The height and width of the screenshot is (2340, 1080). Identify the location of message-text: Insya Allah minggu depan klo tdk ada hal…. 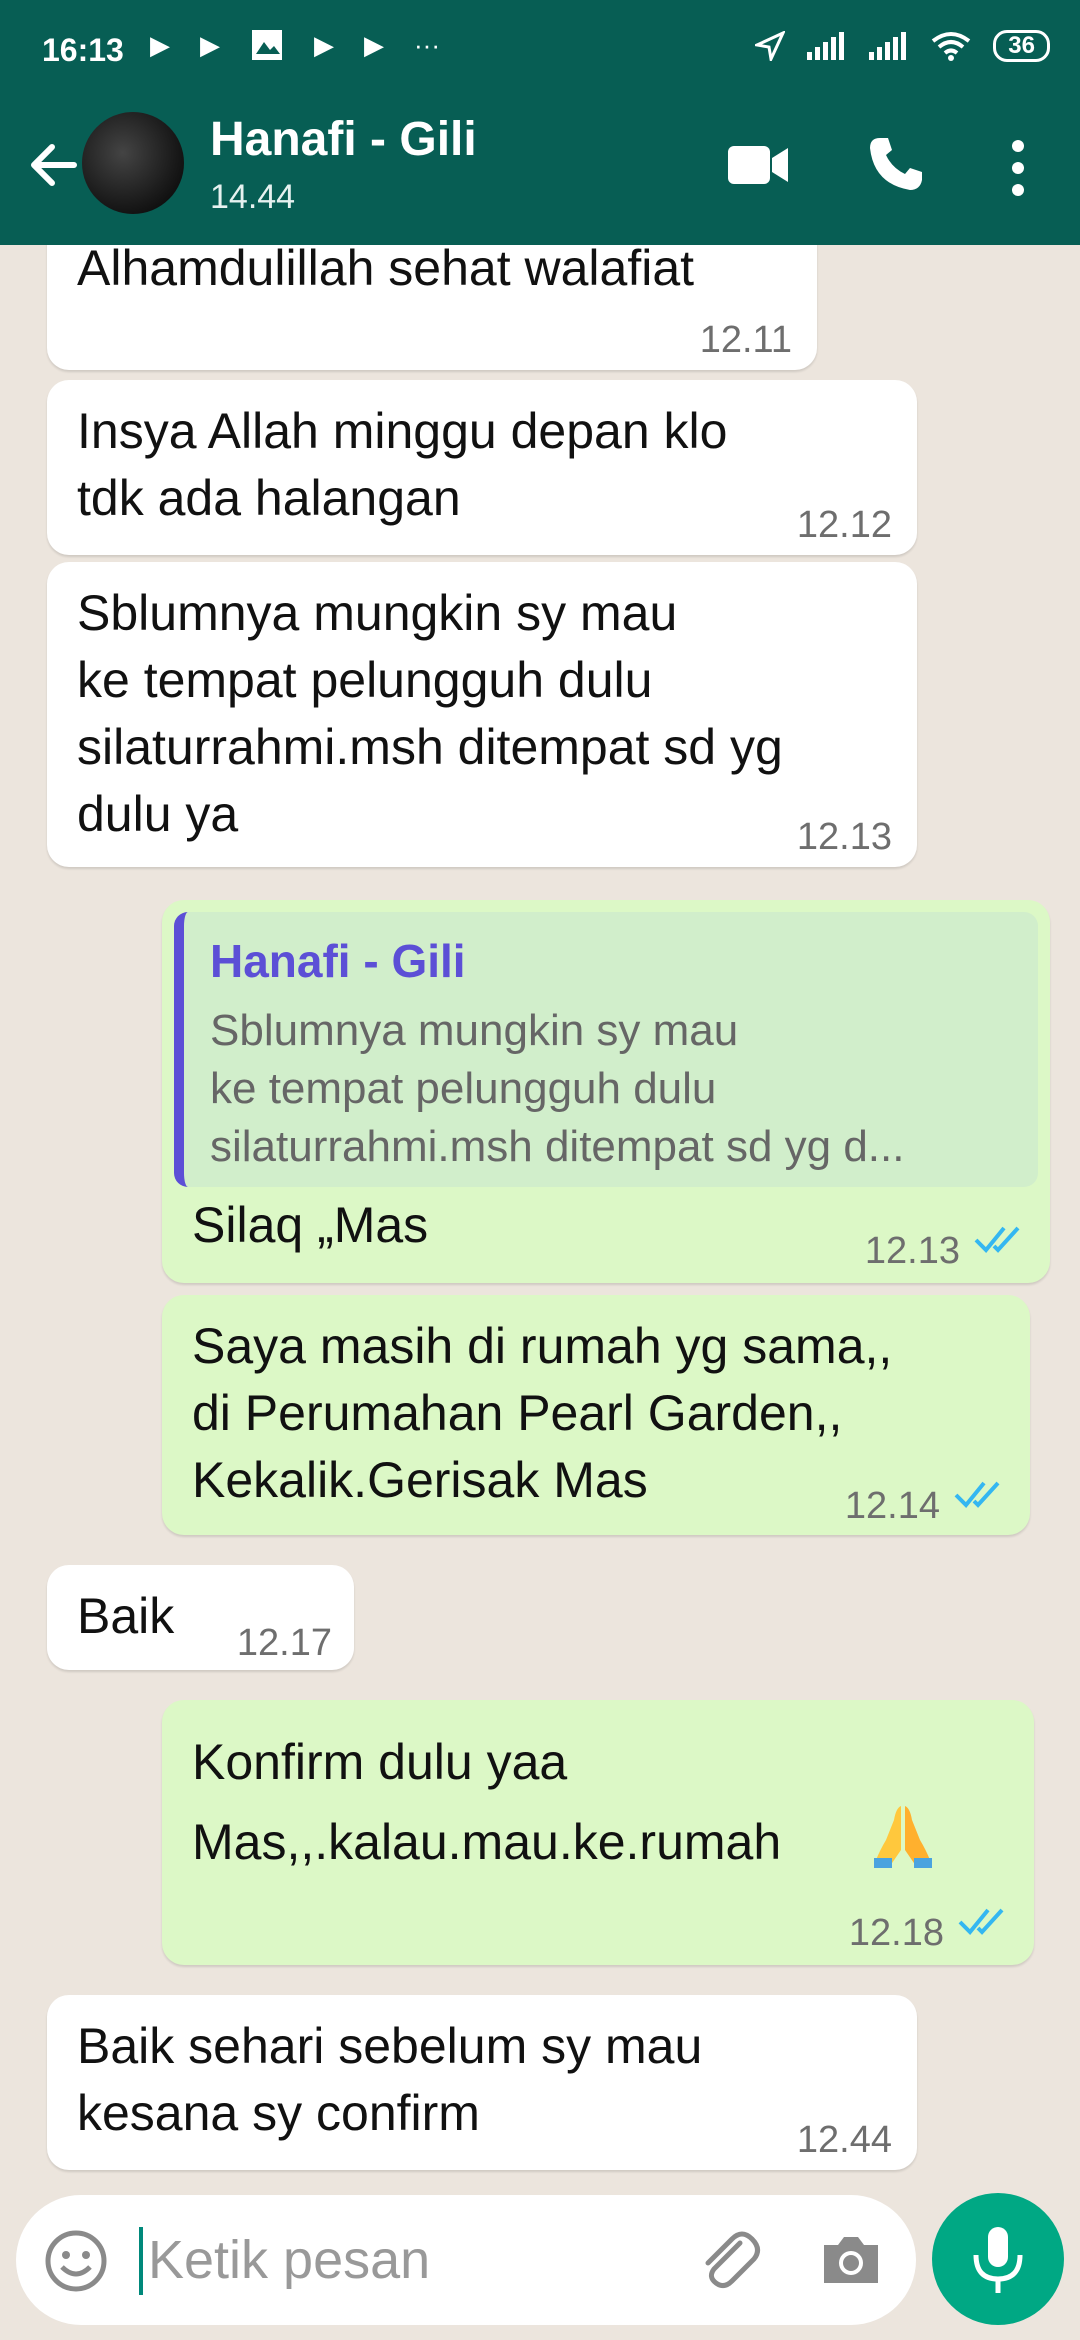
(402, 464).